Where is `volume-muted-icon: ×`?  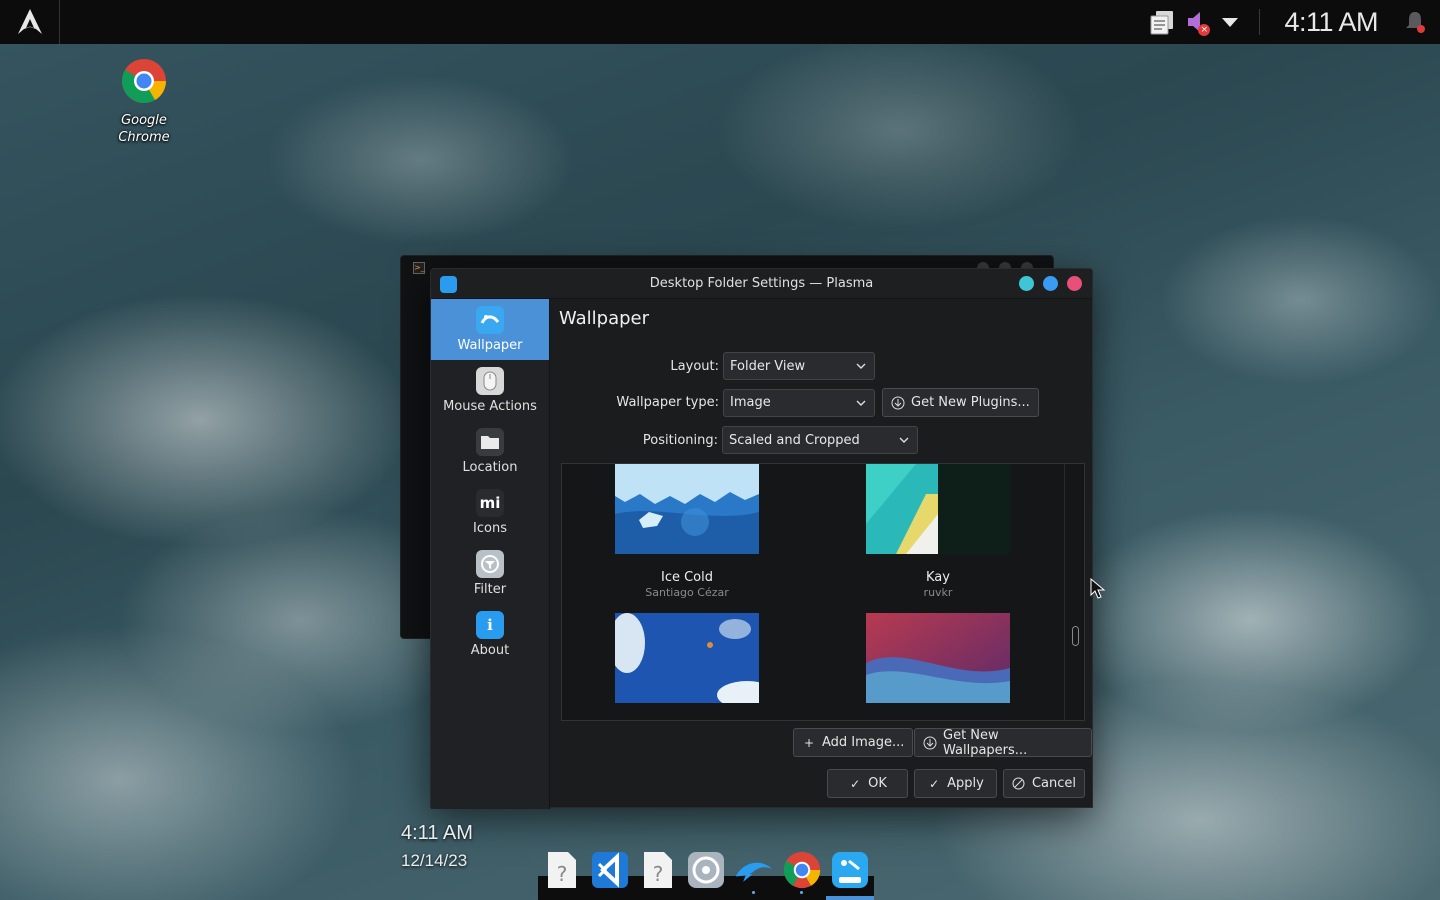 volume-muted-icon: × is located at coordinates (1196, 22).